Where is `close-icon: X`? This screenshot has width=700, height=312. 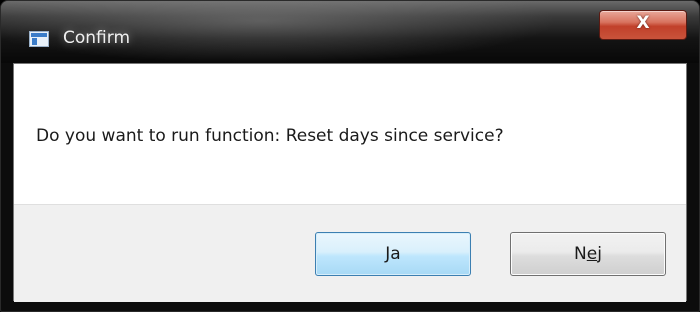
close-icon: X is located at coordinates (643, 23).